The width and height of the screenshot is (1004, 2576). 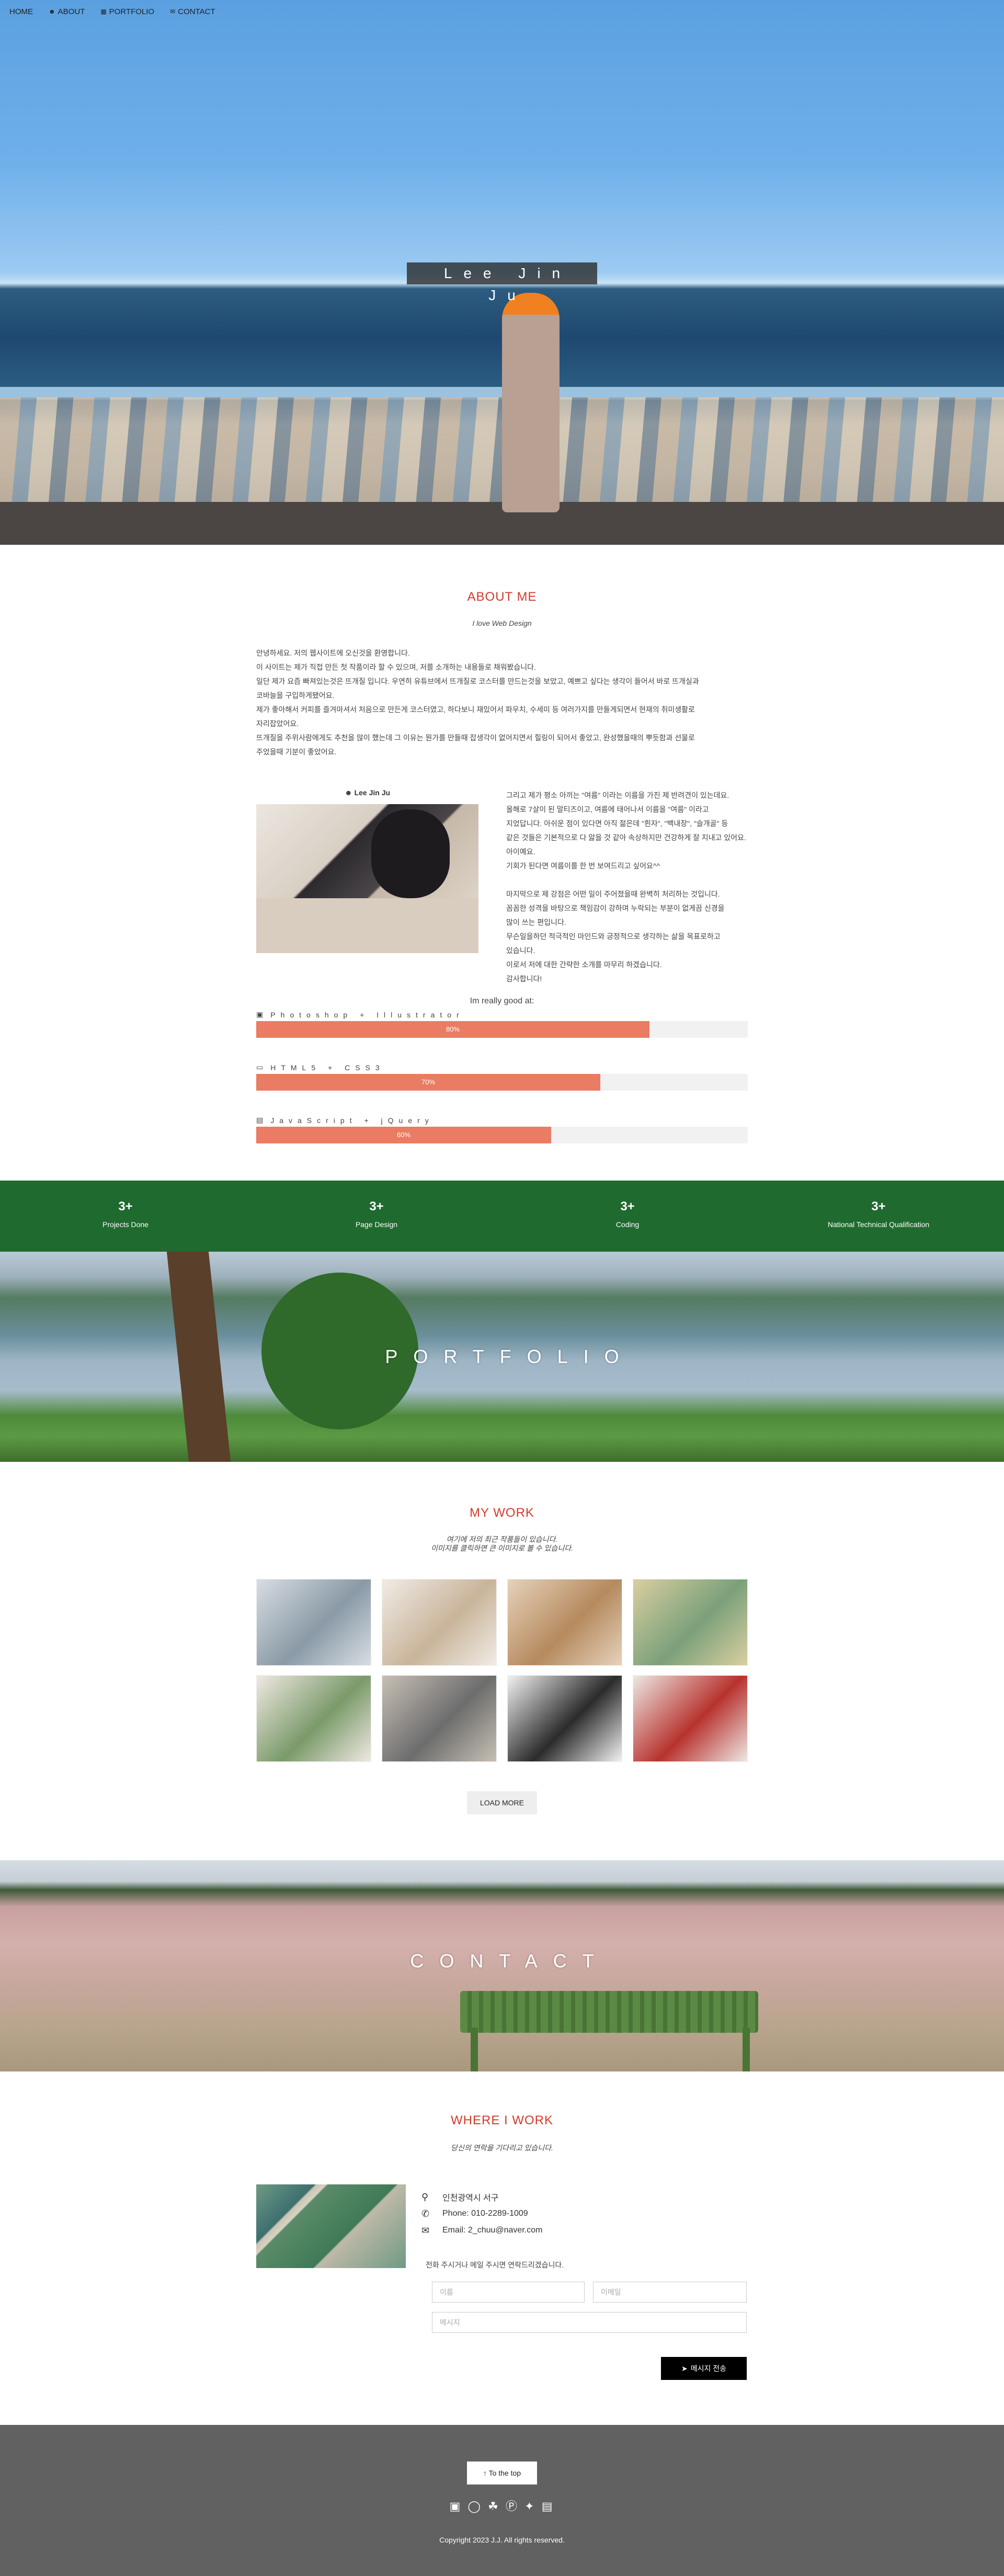 What do you see at coordinates (685, 2368) in the screenshot?
I see `paper-plane-icon: ➤` at bounding box center [685, 2368].